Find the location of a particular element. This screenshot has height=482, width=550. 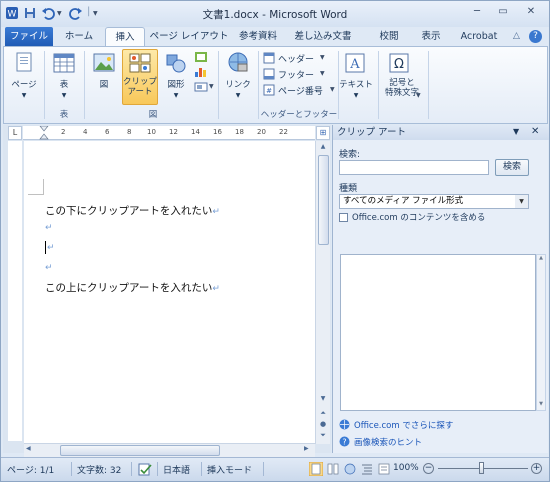

text-button-label: テキスト is located at coordinates (356, 85).